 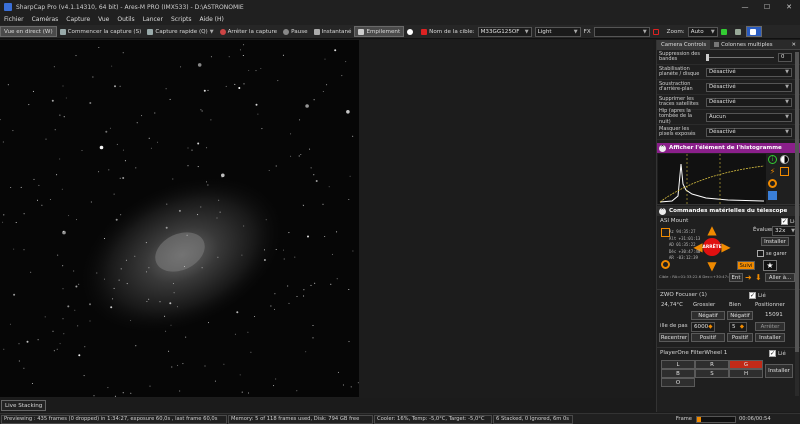 What do you see at coordinates (45, 19) in the screenshot?
I see `menu-cameras: Caméras` at bounding box center [45, 19].